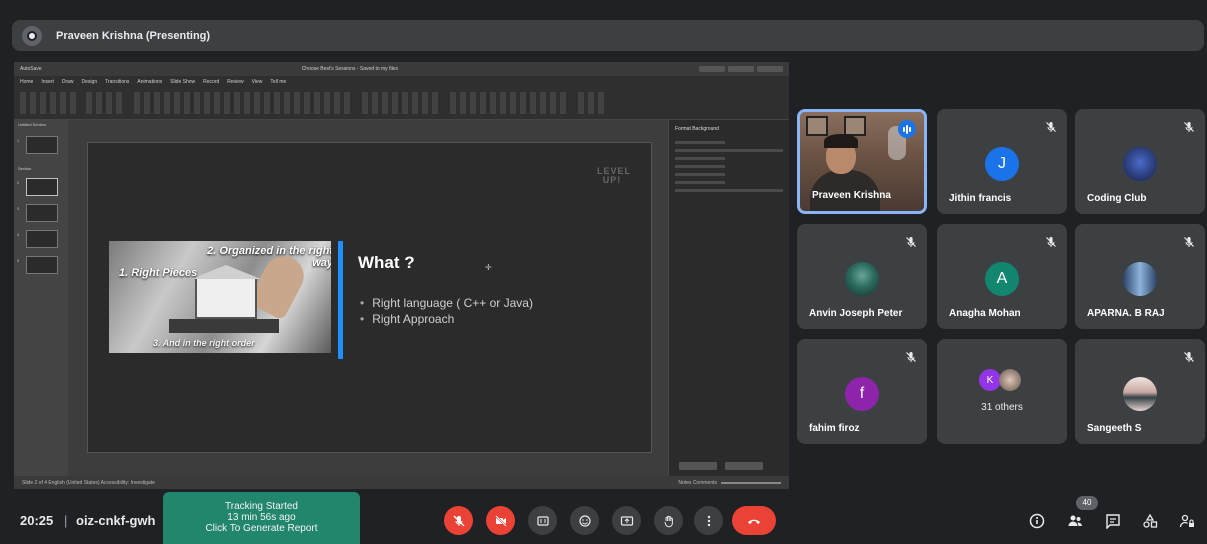  What do you see at coordinates (278, 82) in the screenshot?
I see `ppt-menu-item: Tell me` at bounding box center [278, 82].